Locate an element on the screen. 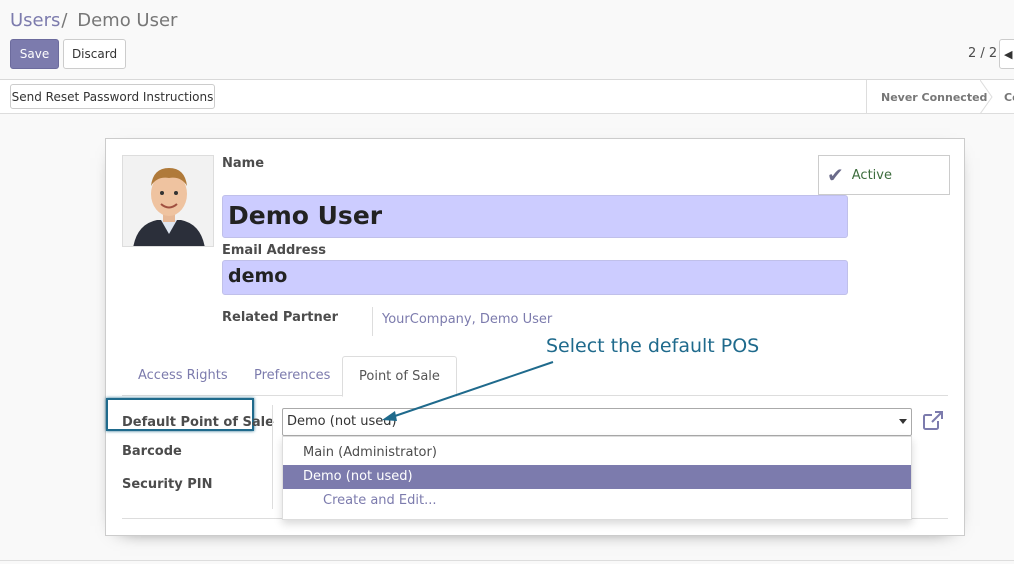  related-partner-label: Related Partner is located at coordinates (280, 317).